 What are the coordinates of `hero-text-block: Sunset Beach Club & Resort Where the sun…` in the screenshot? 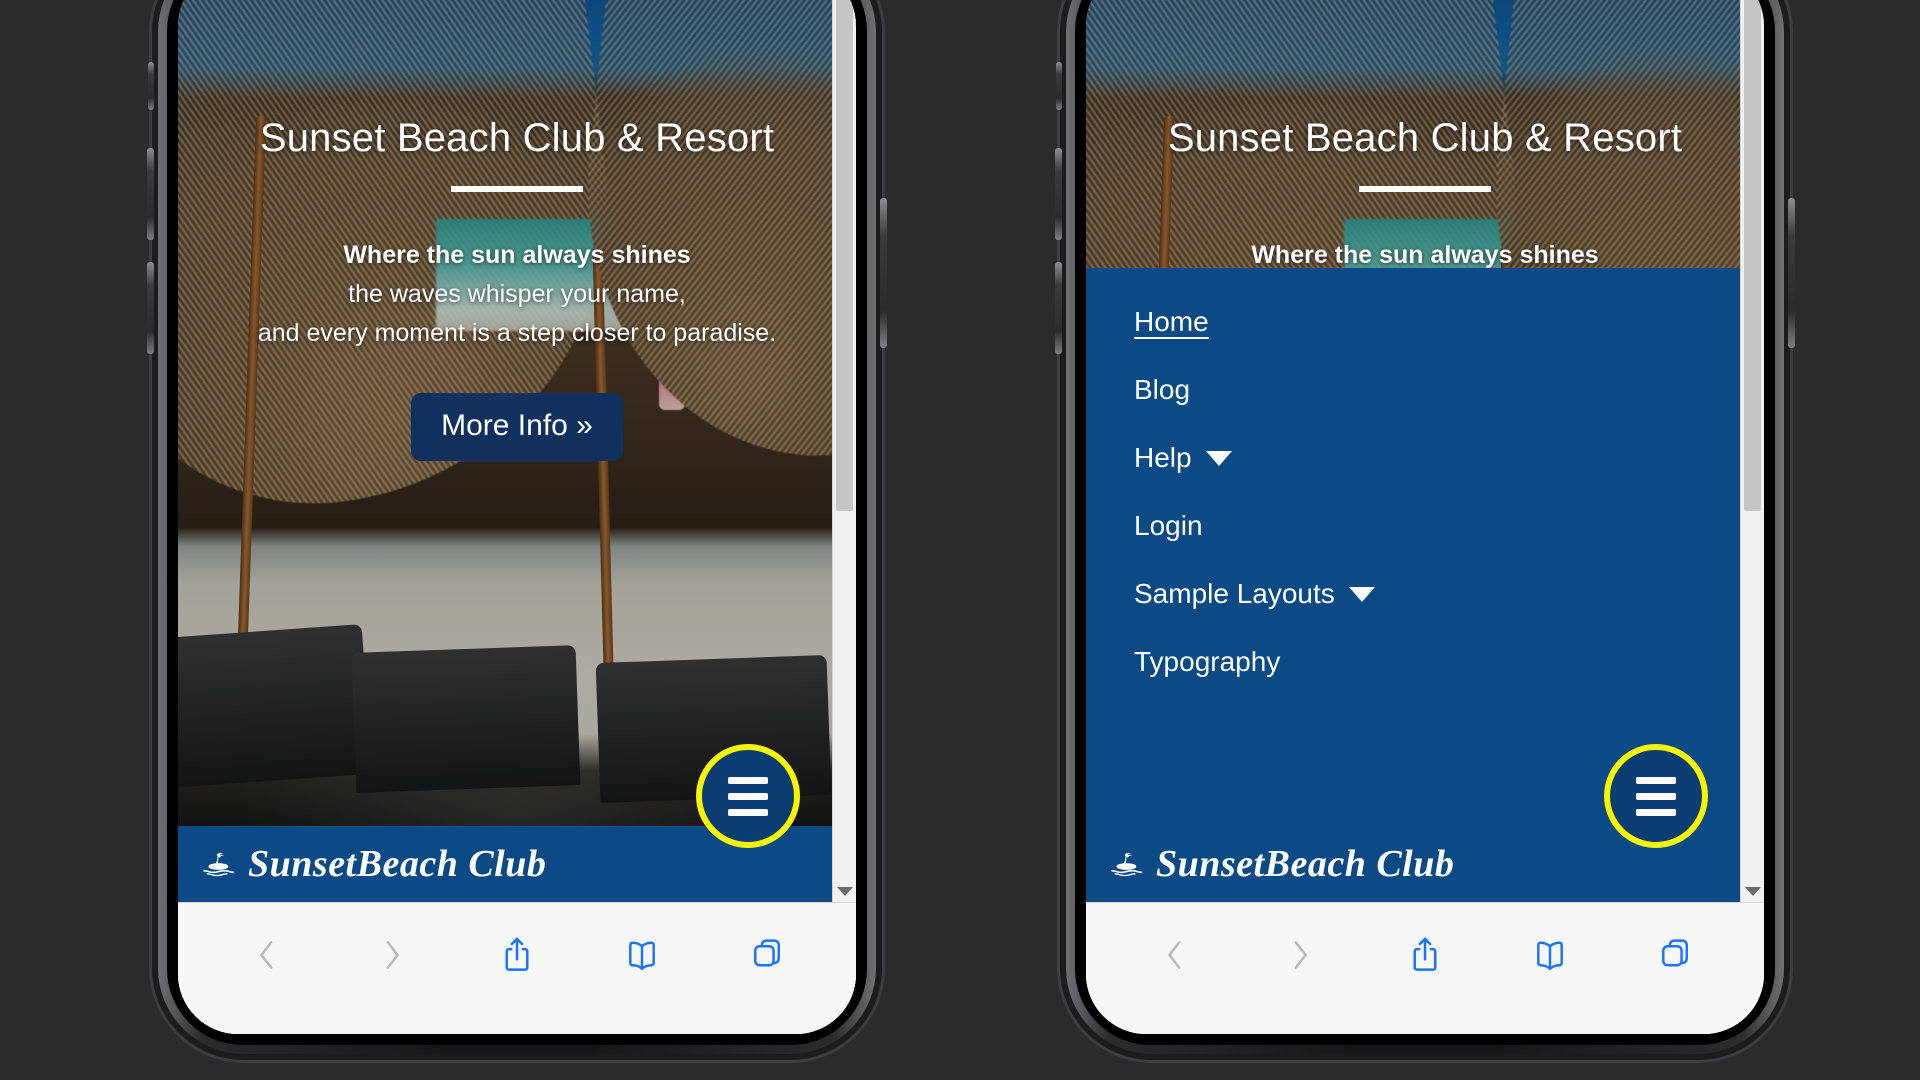 It's located at (1425, 137).